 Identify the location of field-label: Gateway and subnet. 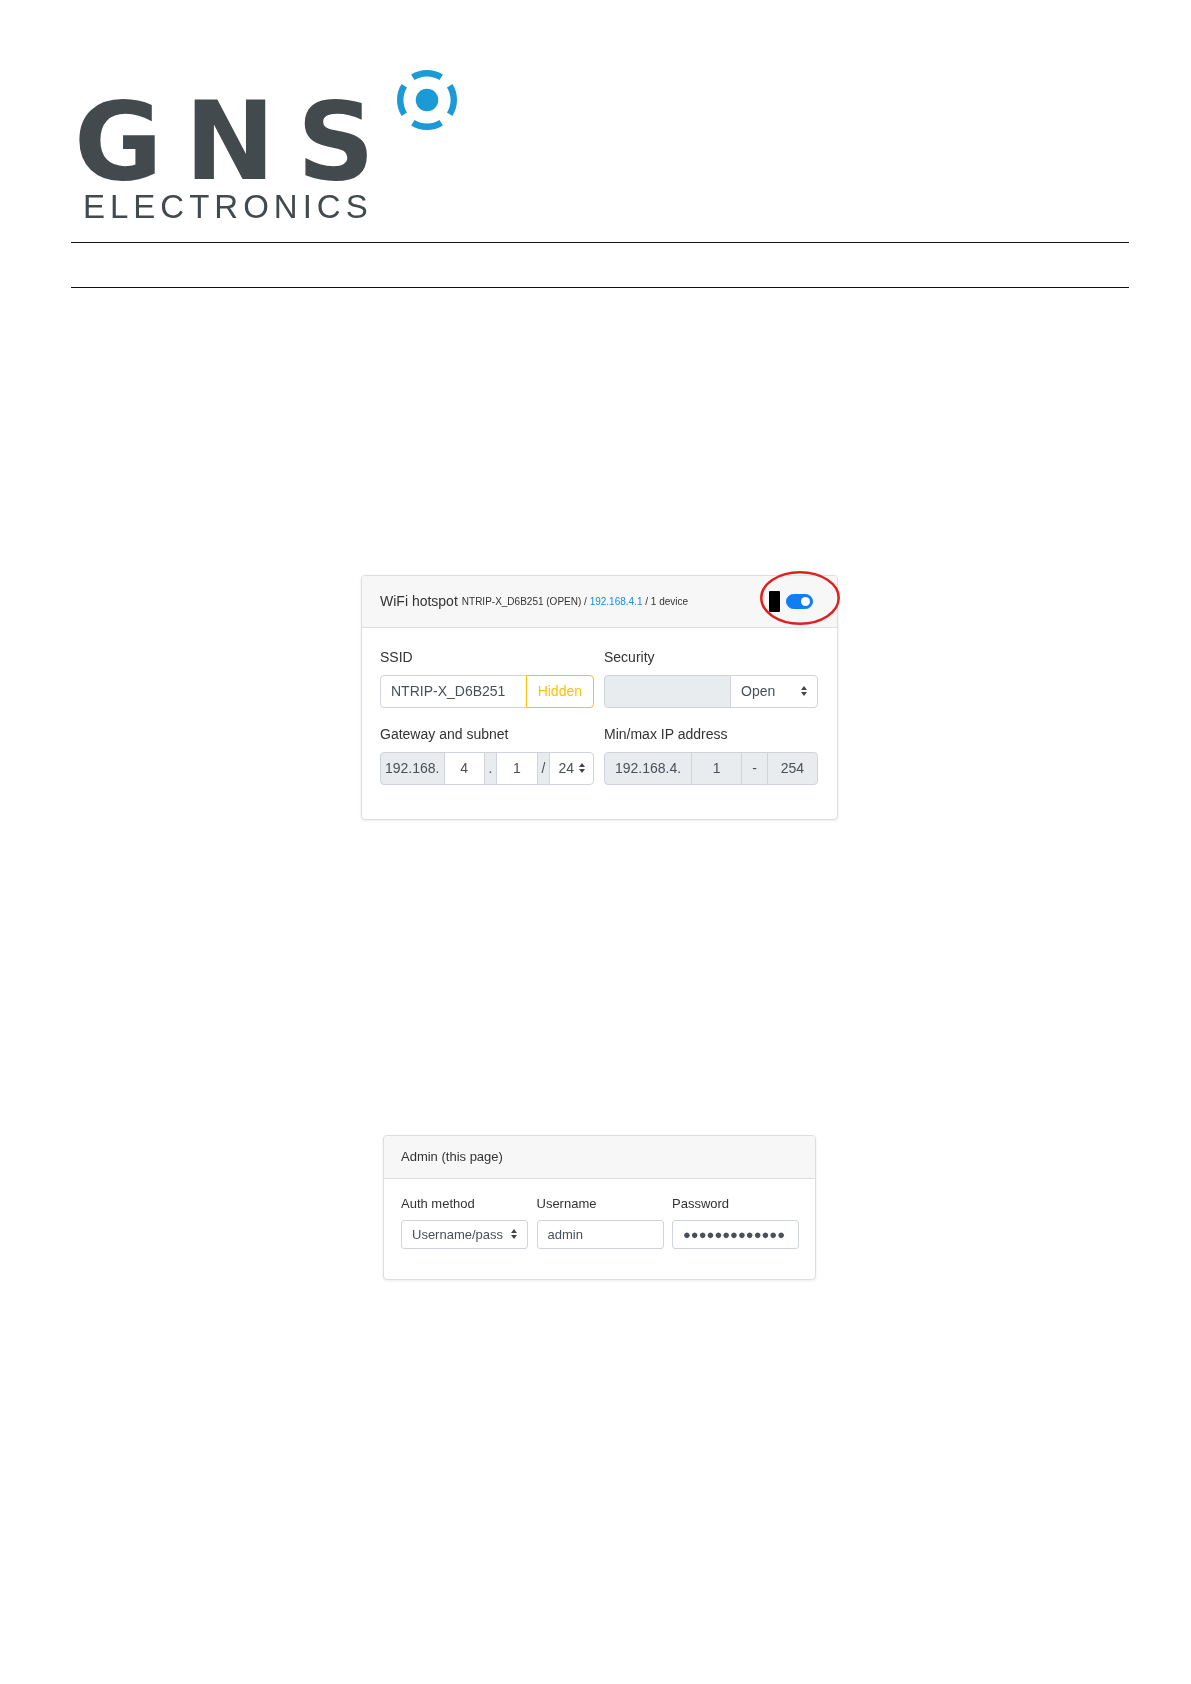
(444, 734).